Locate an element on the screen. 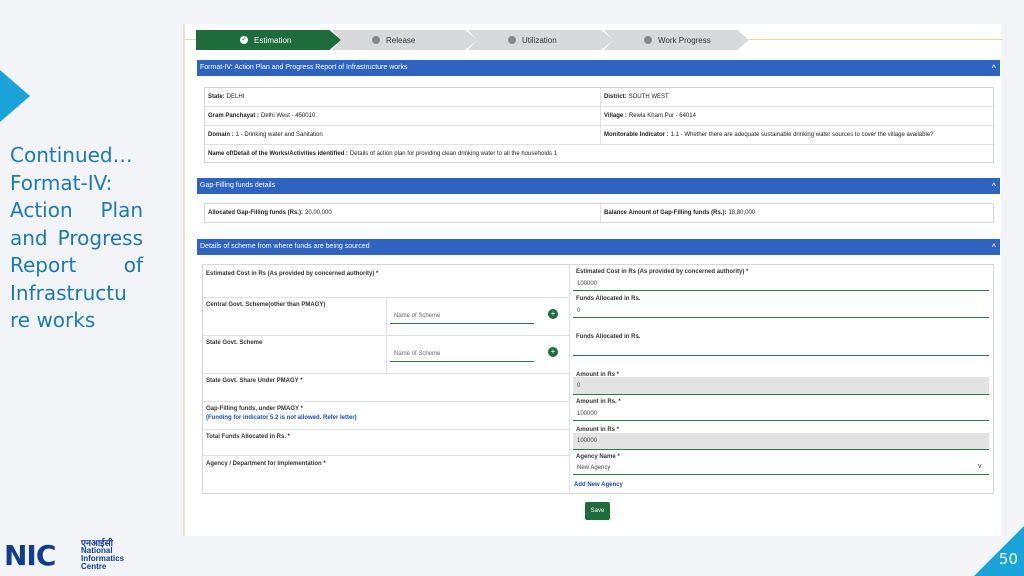 This screenshot has width=1024, height=576. district-row: District: SOUTH WEST is located at coordinates (636, 97).